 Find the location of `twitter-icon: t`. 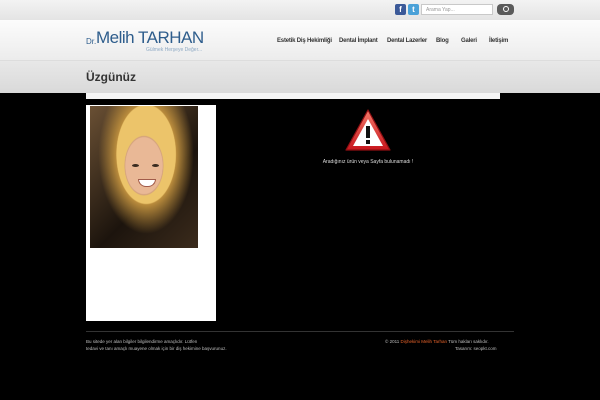

twitter-icon: t is located at coordinates (413, 9).